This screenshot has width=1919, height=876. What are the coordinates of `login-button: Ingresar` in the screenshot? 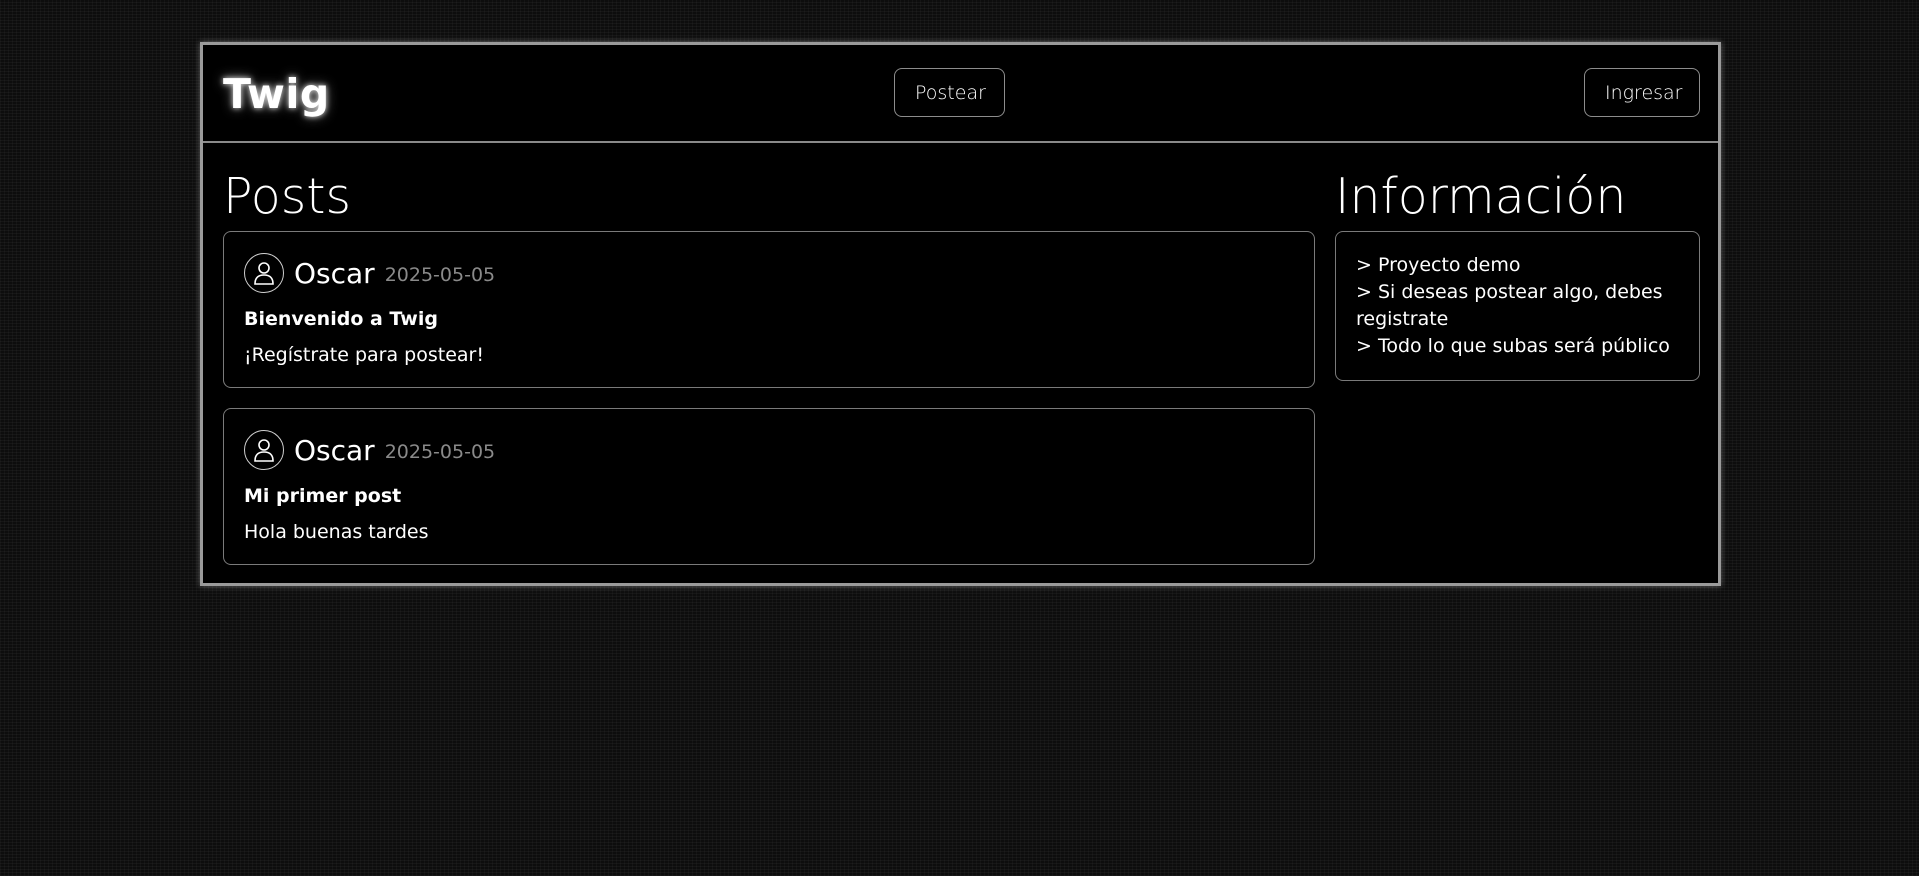 It's located at (1642, 92).